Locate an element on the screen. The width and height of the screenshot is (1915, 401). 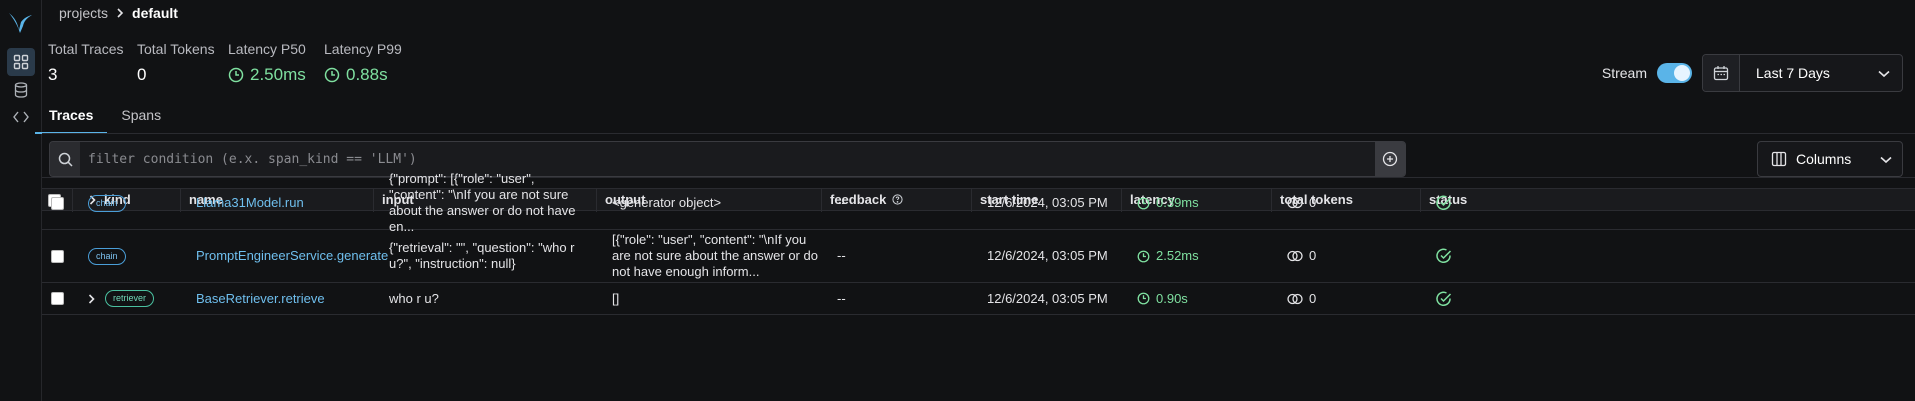
latency-value: 2.52ms is located at coordinates (1177, 255).